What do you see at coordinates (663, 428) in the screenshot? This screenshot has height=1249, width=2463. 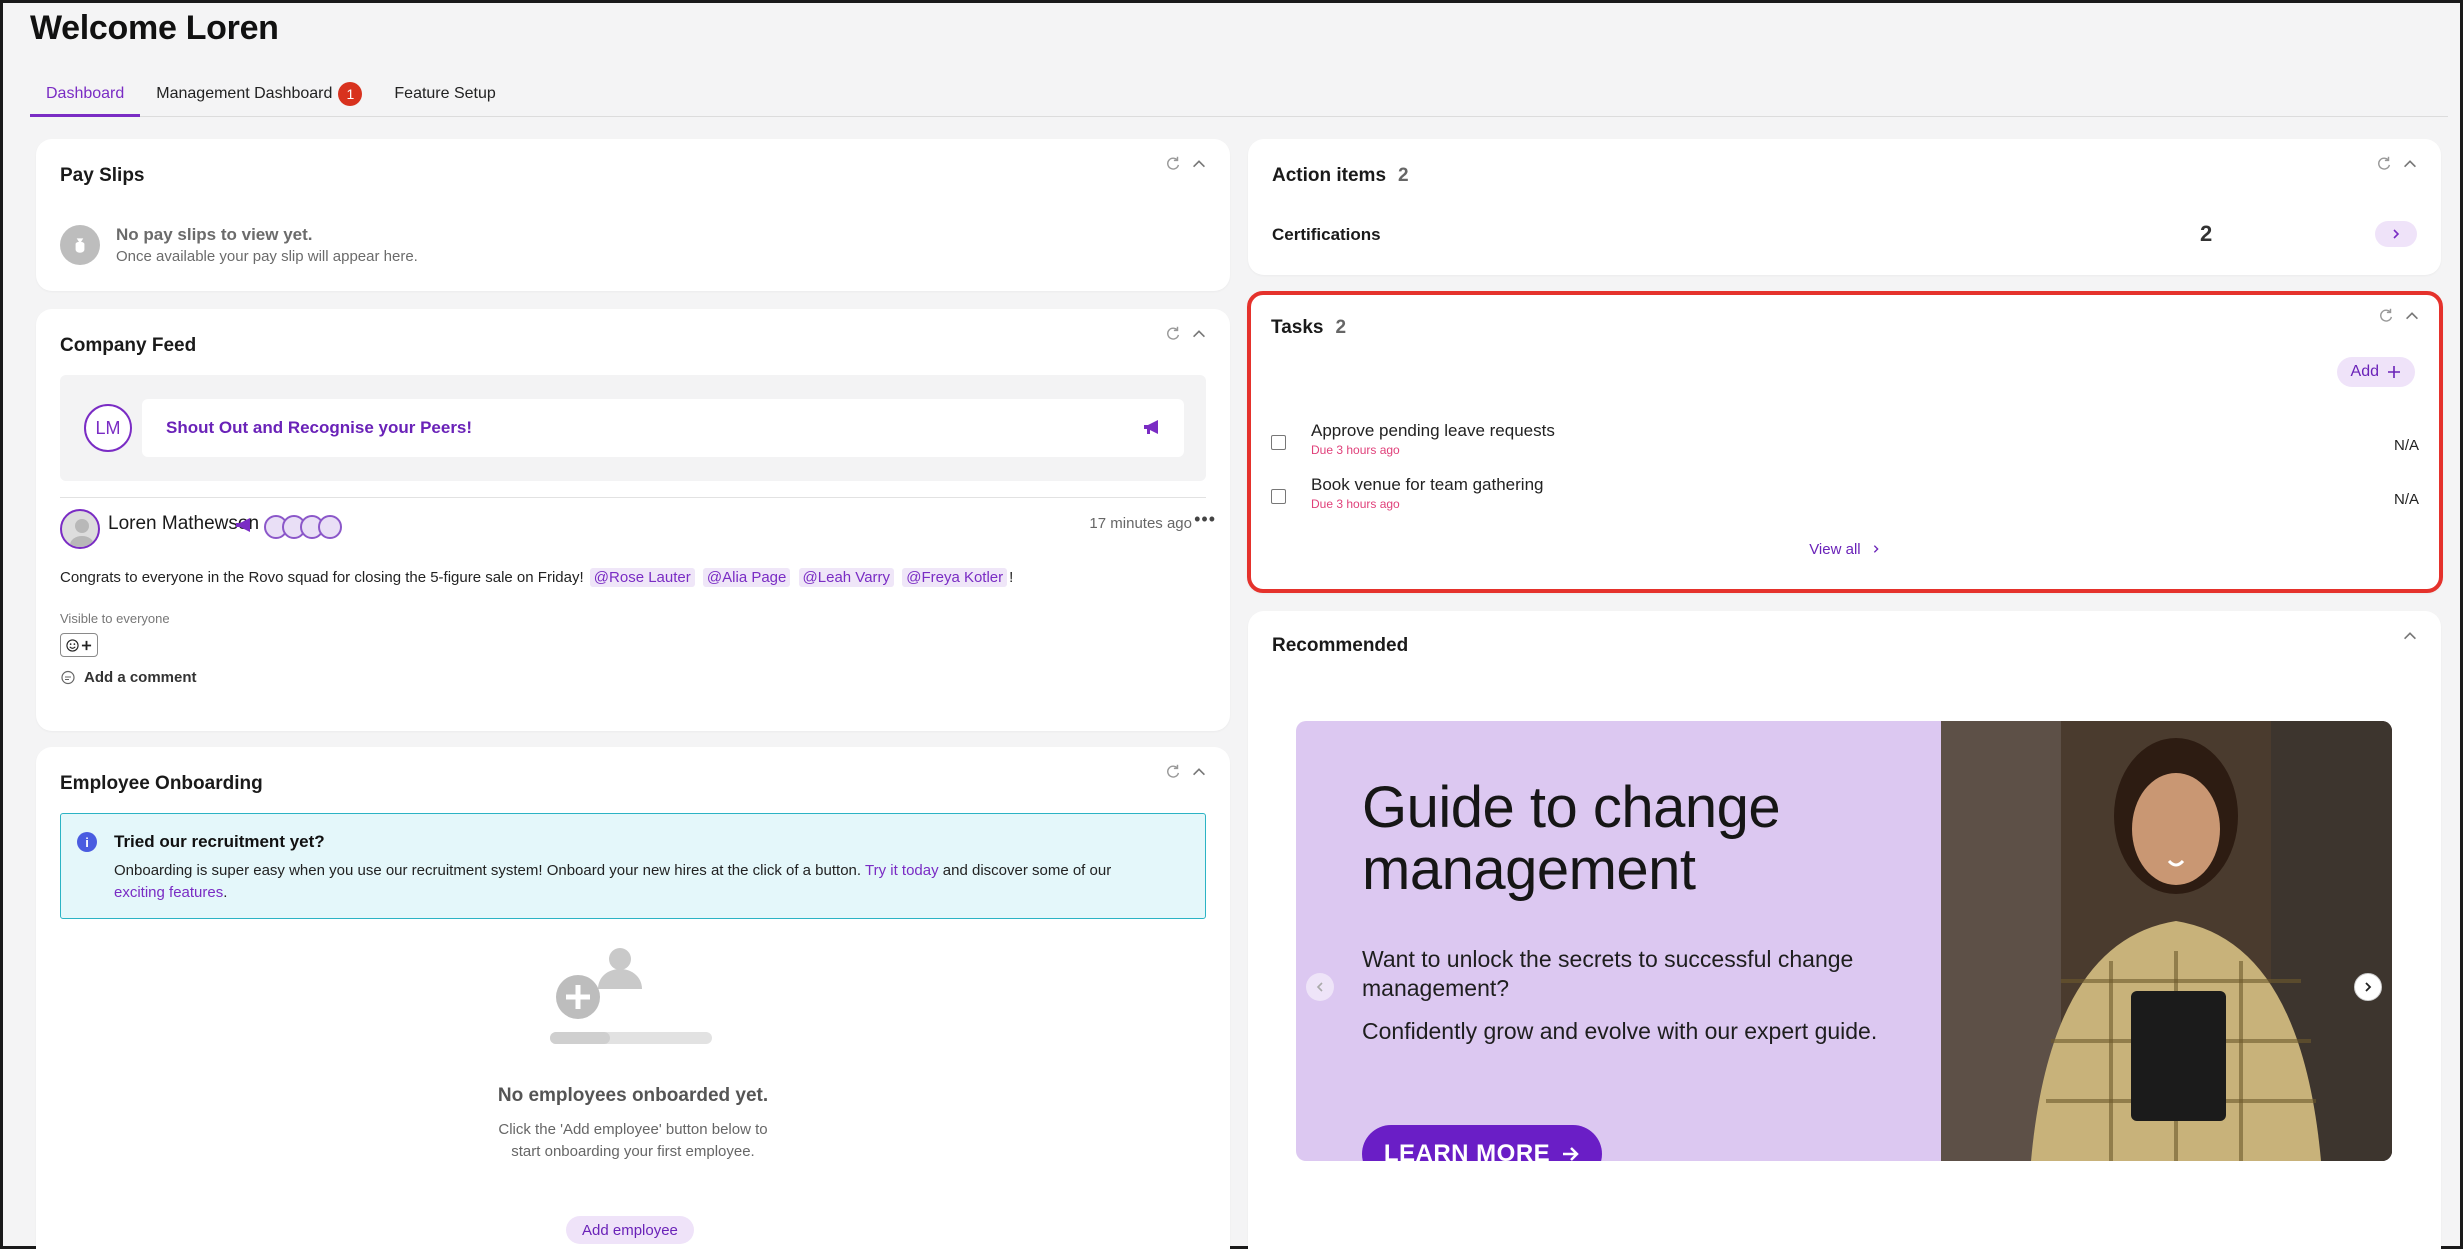 I see `shout-out-button: Shout Out and Recognise your Peers!` at bounding box center [663, 428].